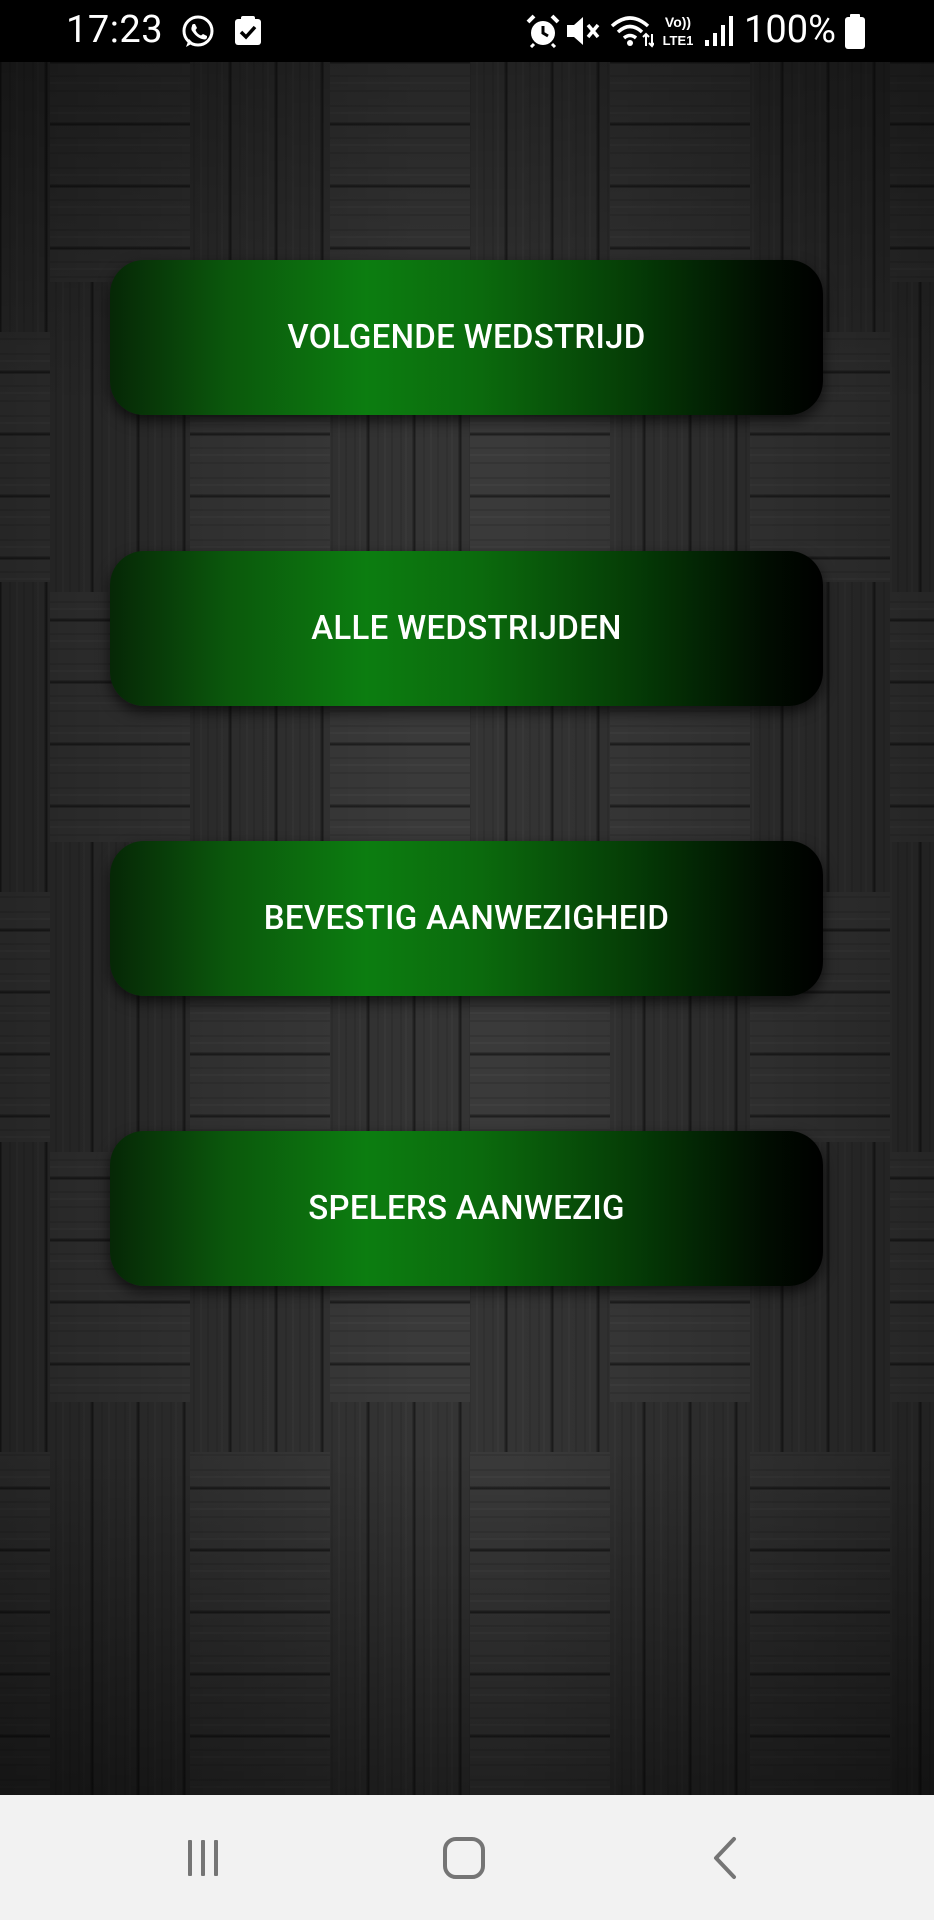 The image size is (934, 1920). Describe the element at coordinates (583, 31) in the screenshot. I see `mute-icon` at that location.